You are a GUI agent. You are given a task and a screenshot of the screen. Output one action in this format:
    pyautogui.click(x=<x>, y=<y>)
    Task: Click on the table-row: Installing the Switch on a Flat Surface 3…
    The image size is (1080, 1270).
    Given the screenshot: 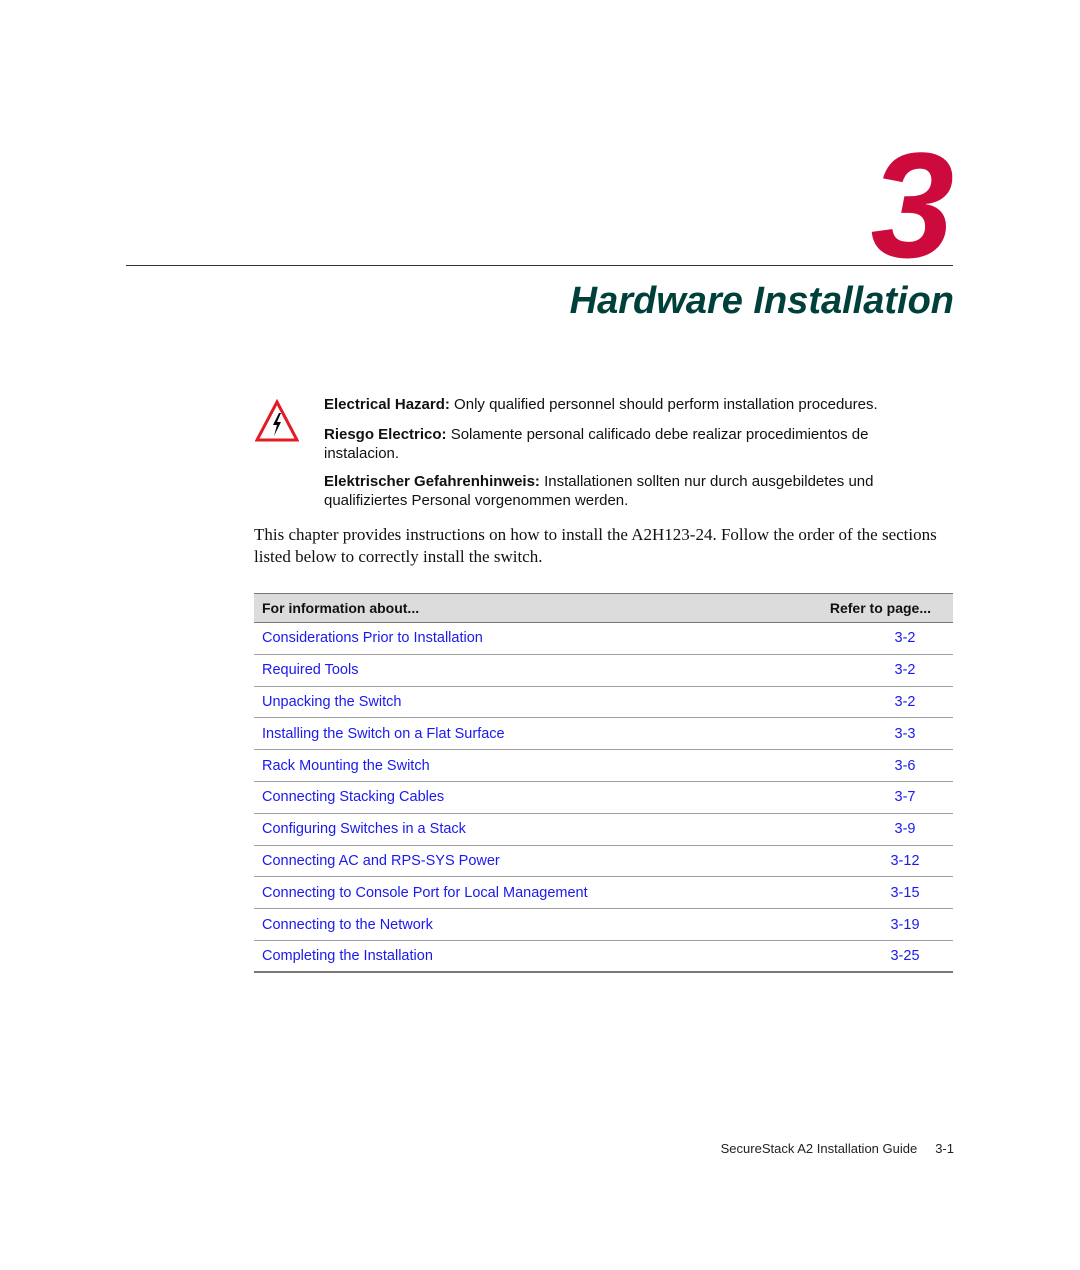 What is the action you would take?
    pyautogui.click(x=603, y=734)
    